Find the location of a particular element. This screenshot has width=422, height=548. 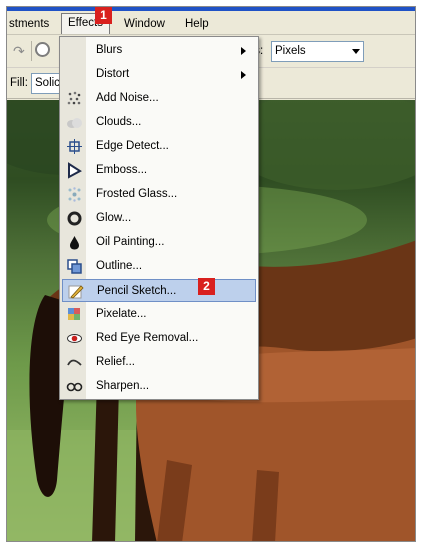

menu-help: Help is located at coordinates (197, 24).